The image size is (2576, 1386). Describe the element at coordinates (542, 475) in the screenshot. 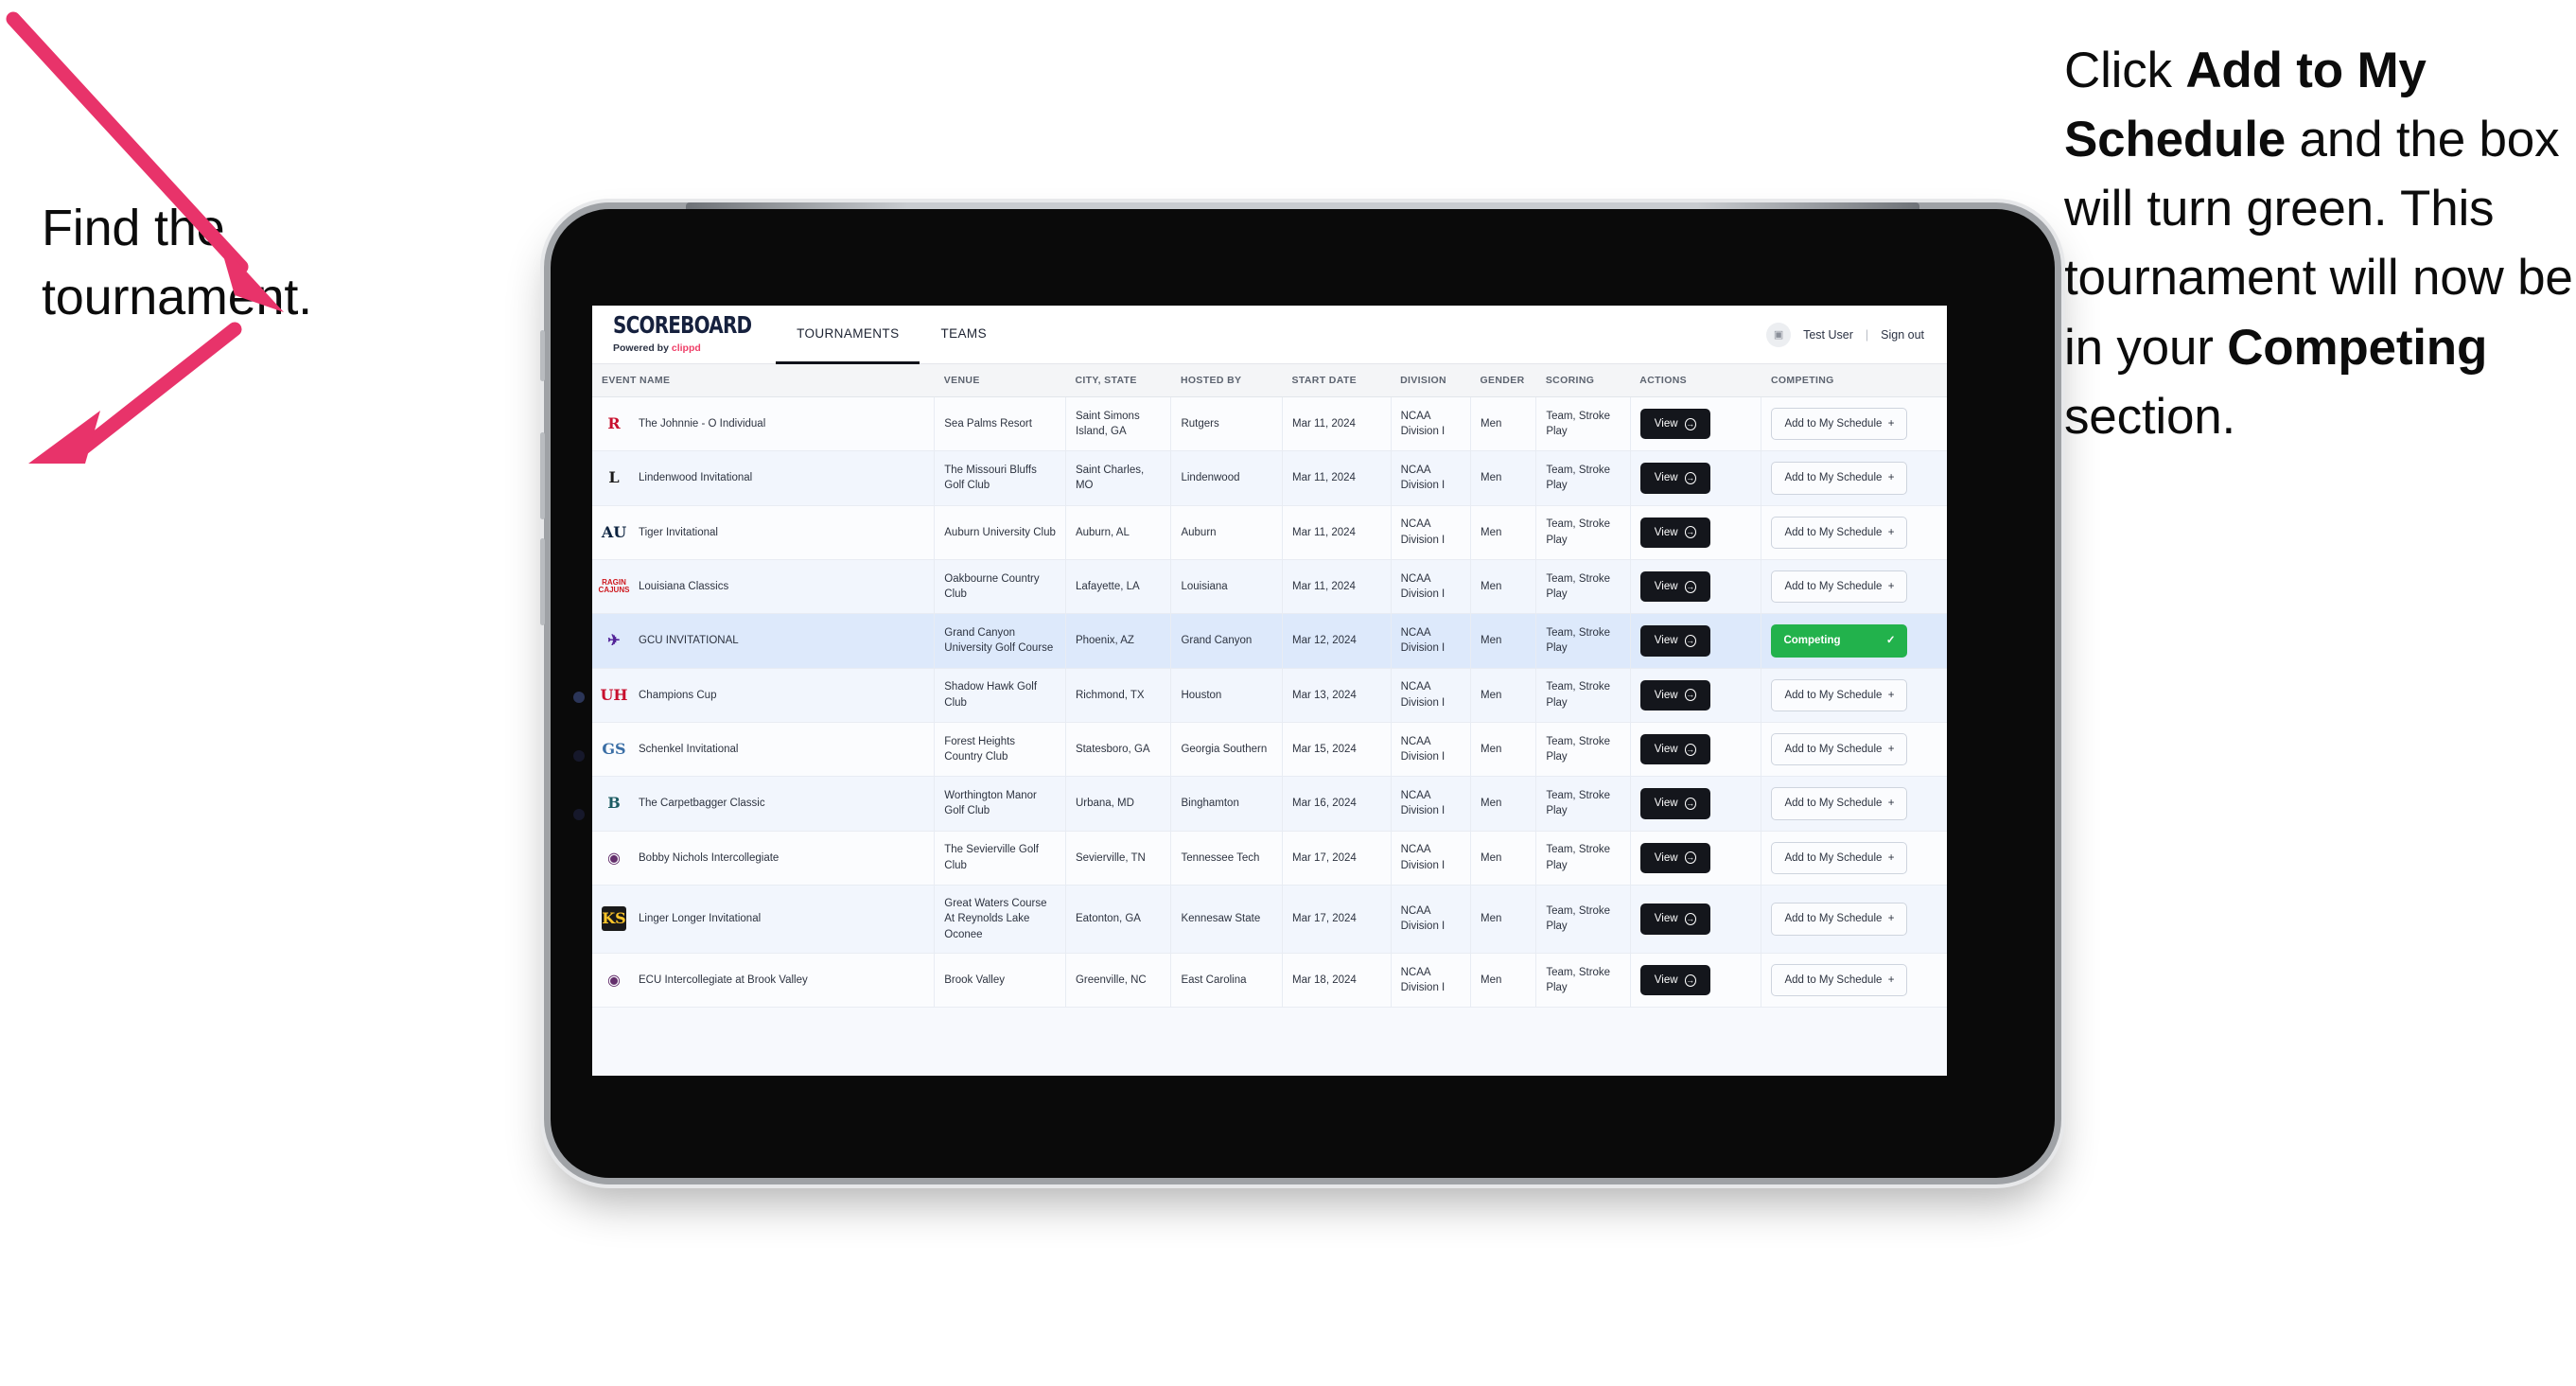

I see `volume-up-button` at that location.